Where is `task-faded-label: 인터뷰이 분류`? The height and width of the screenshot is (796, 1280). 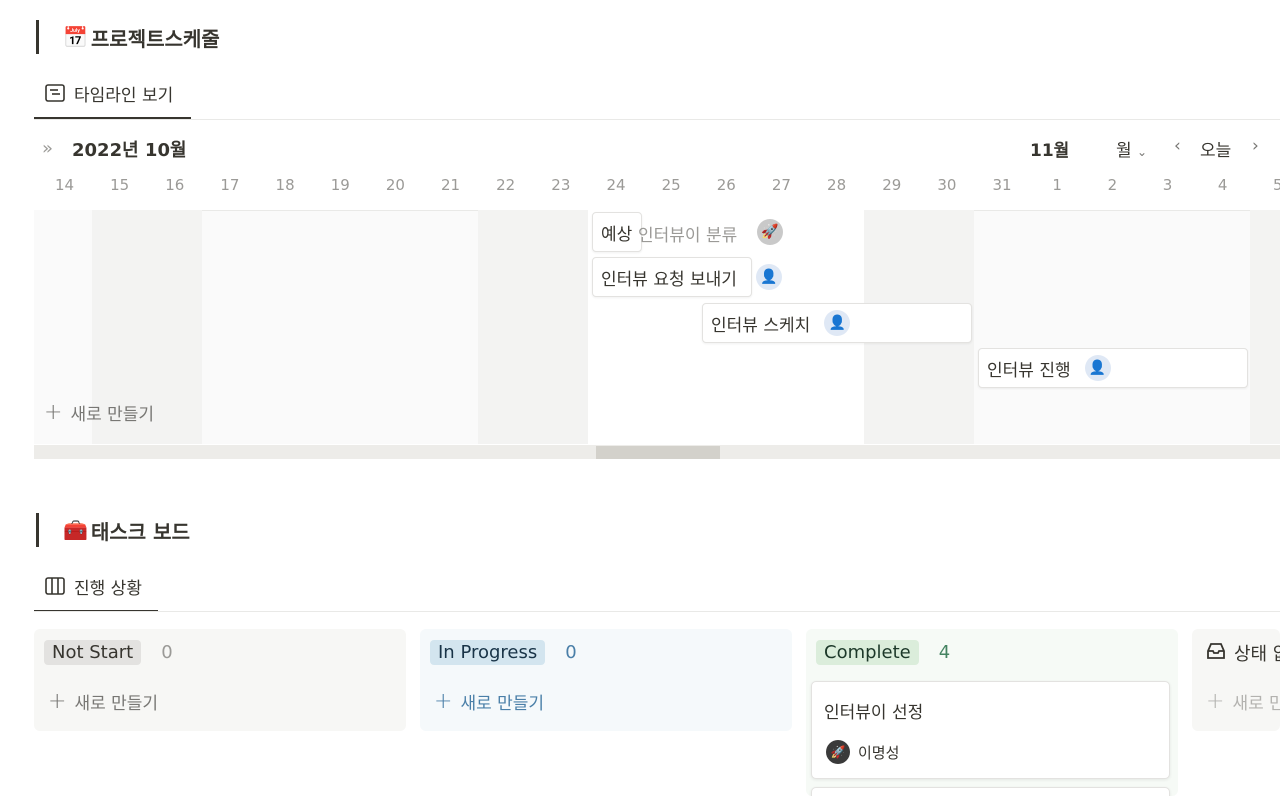 task-faded-label: 인터뷰이 분류 is located at coordinates (688, 236).